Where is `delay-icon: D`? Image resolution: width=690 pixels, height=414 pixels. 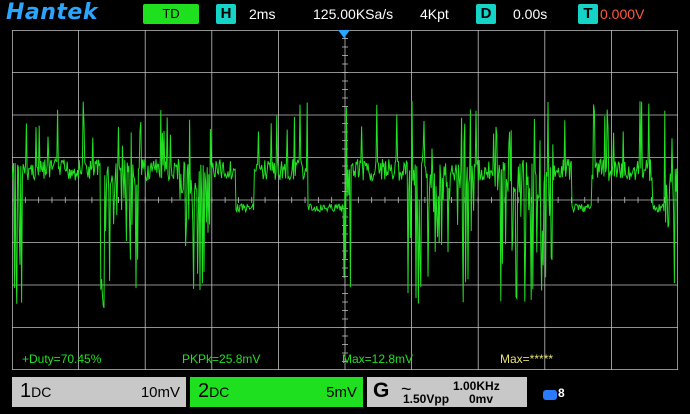 delay-icon: D is located at coordinates (486, 14).